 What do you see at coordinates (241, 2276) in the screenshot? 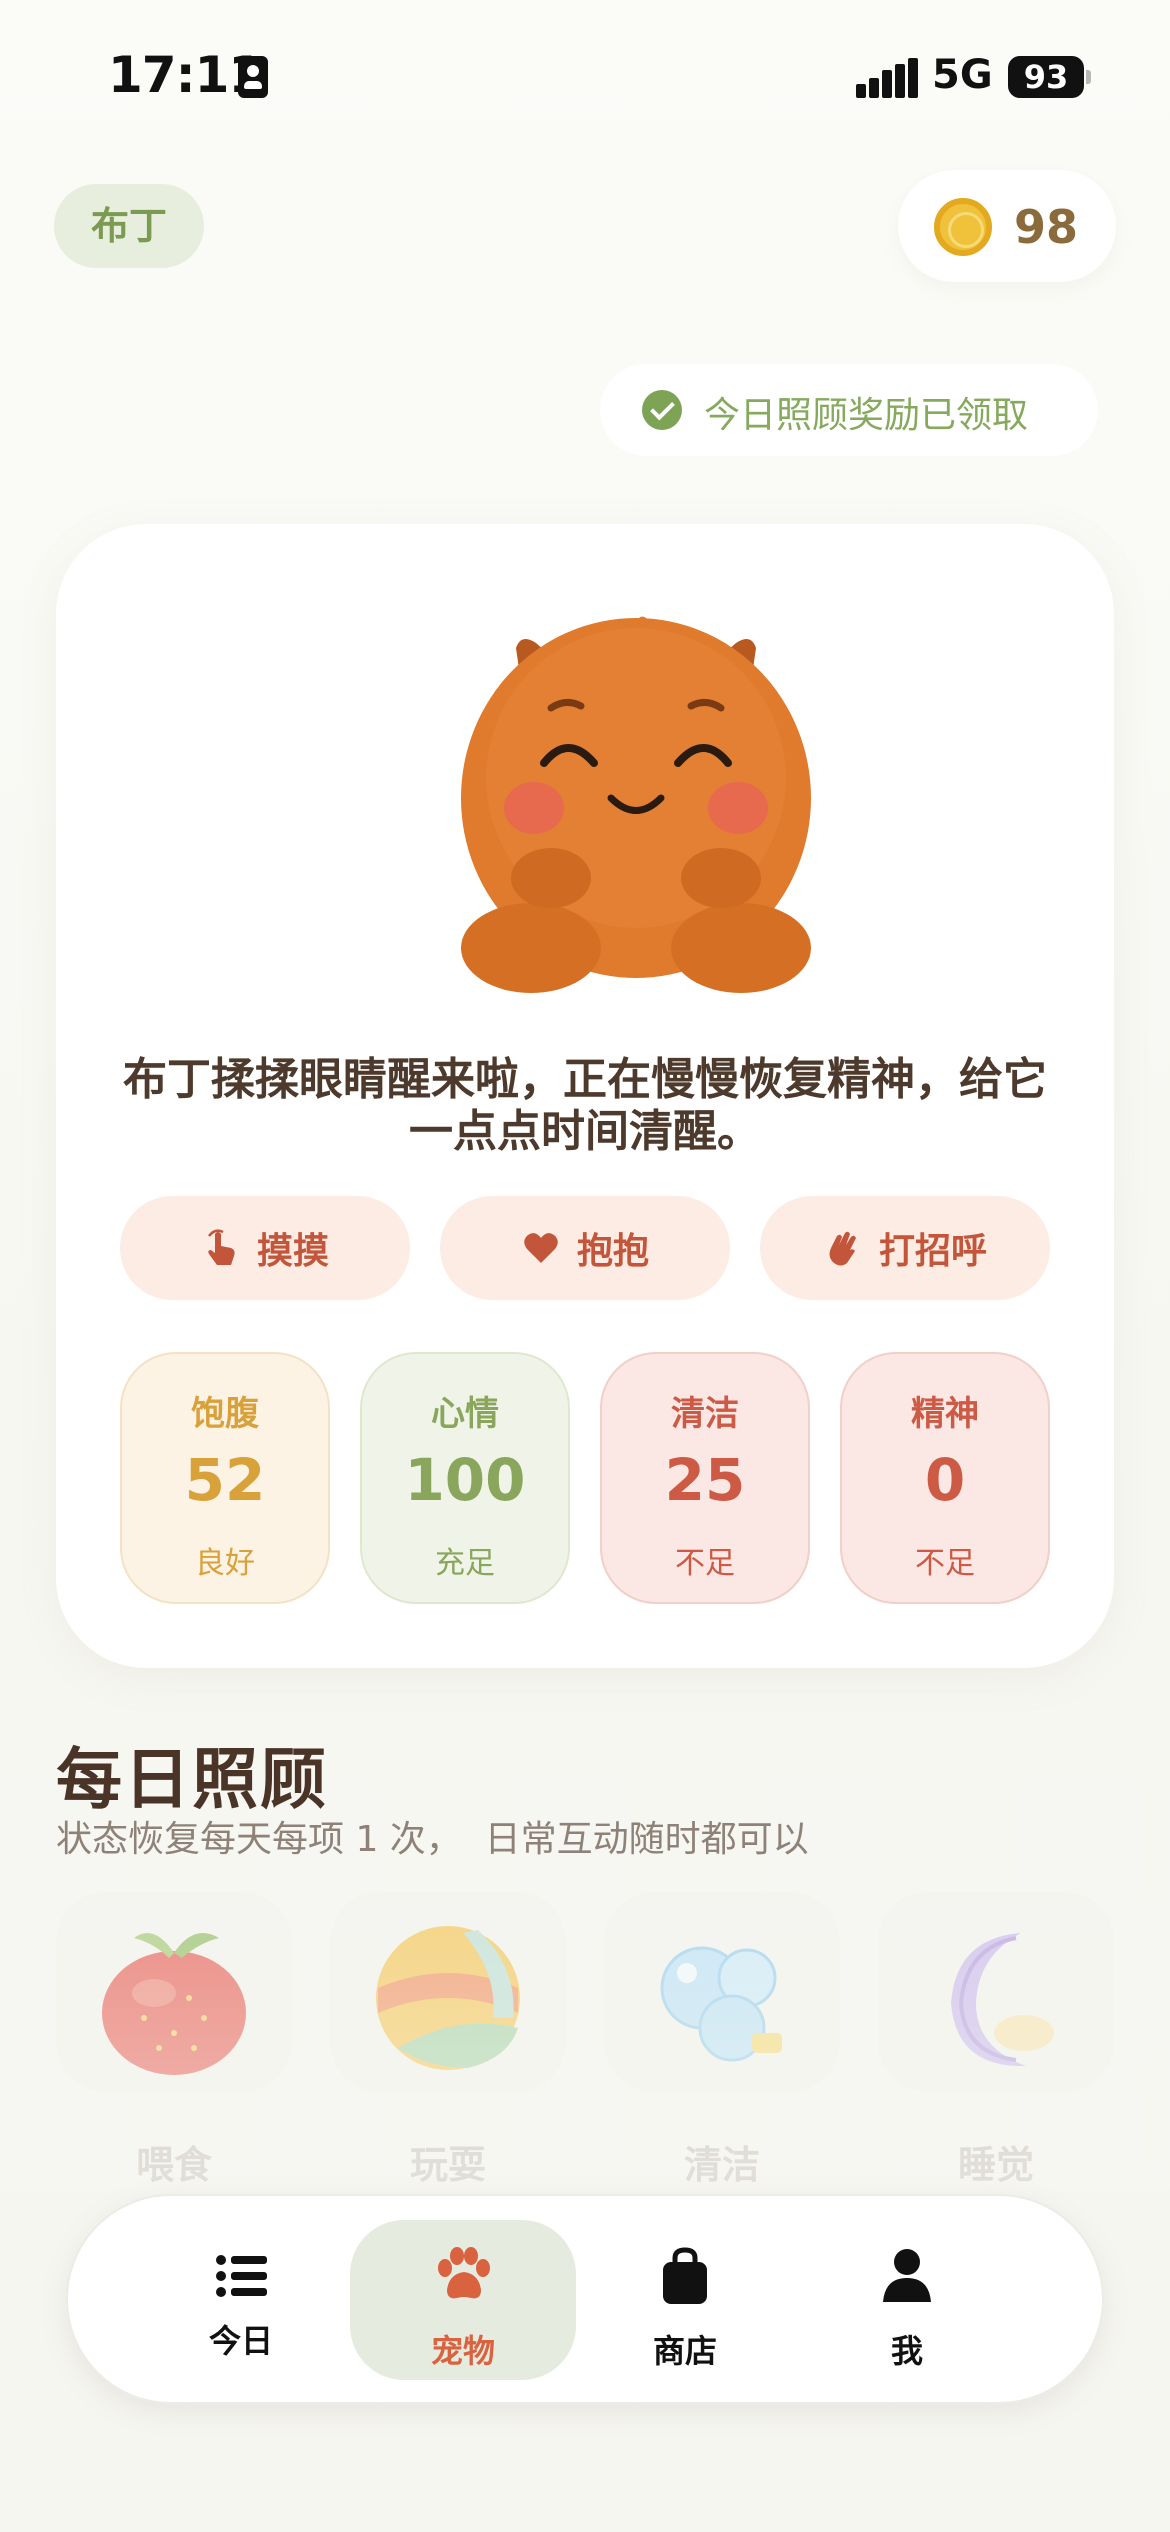
I see `list-icon` at bounding box center [241, 2276].